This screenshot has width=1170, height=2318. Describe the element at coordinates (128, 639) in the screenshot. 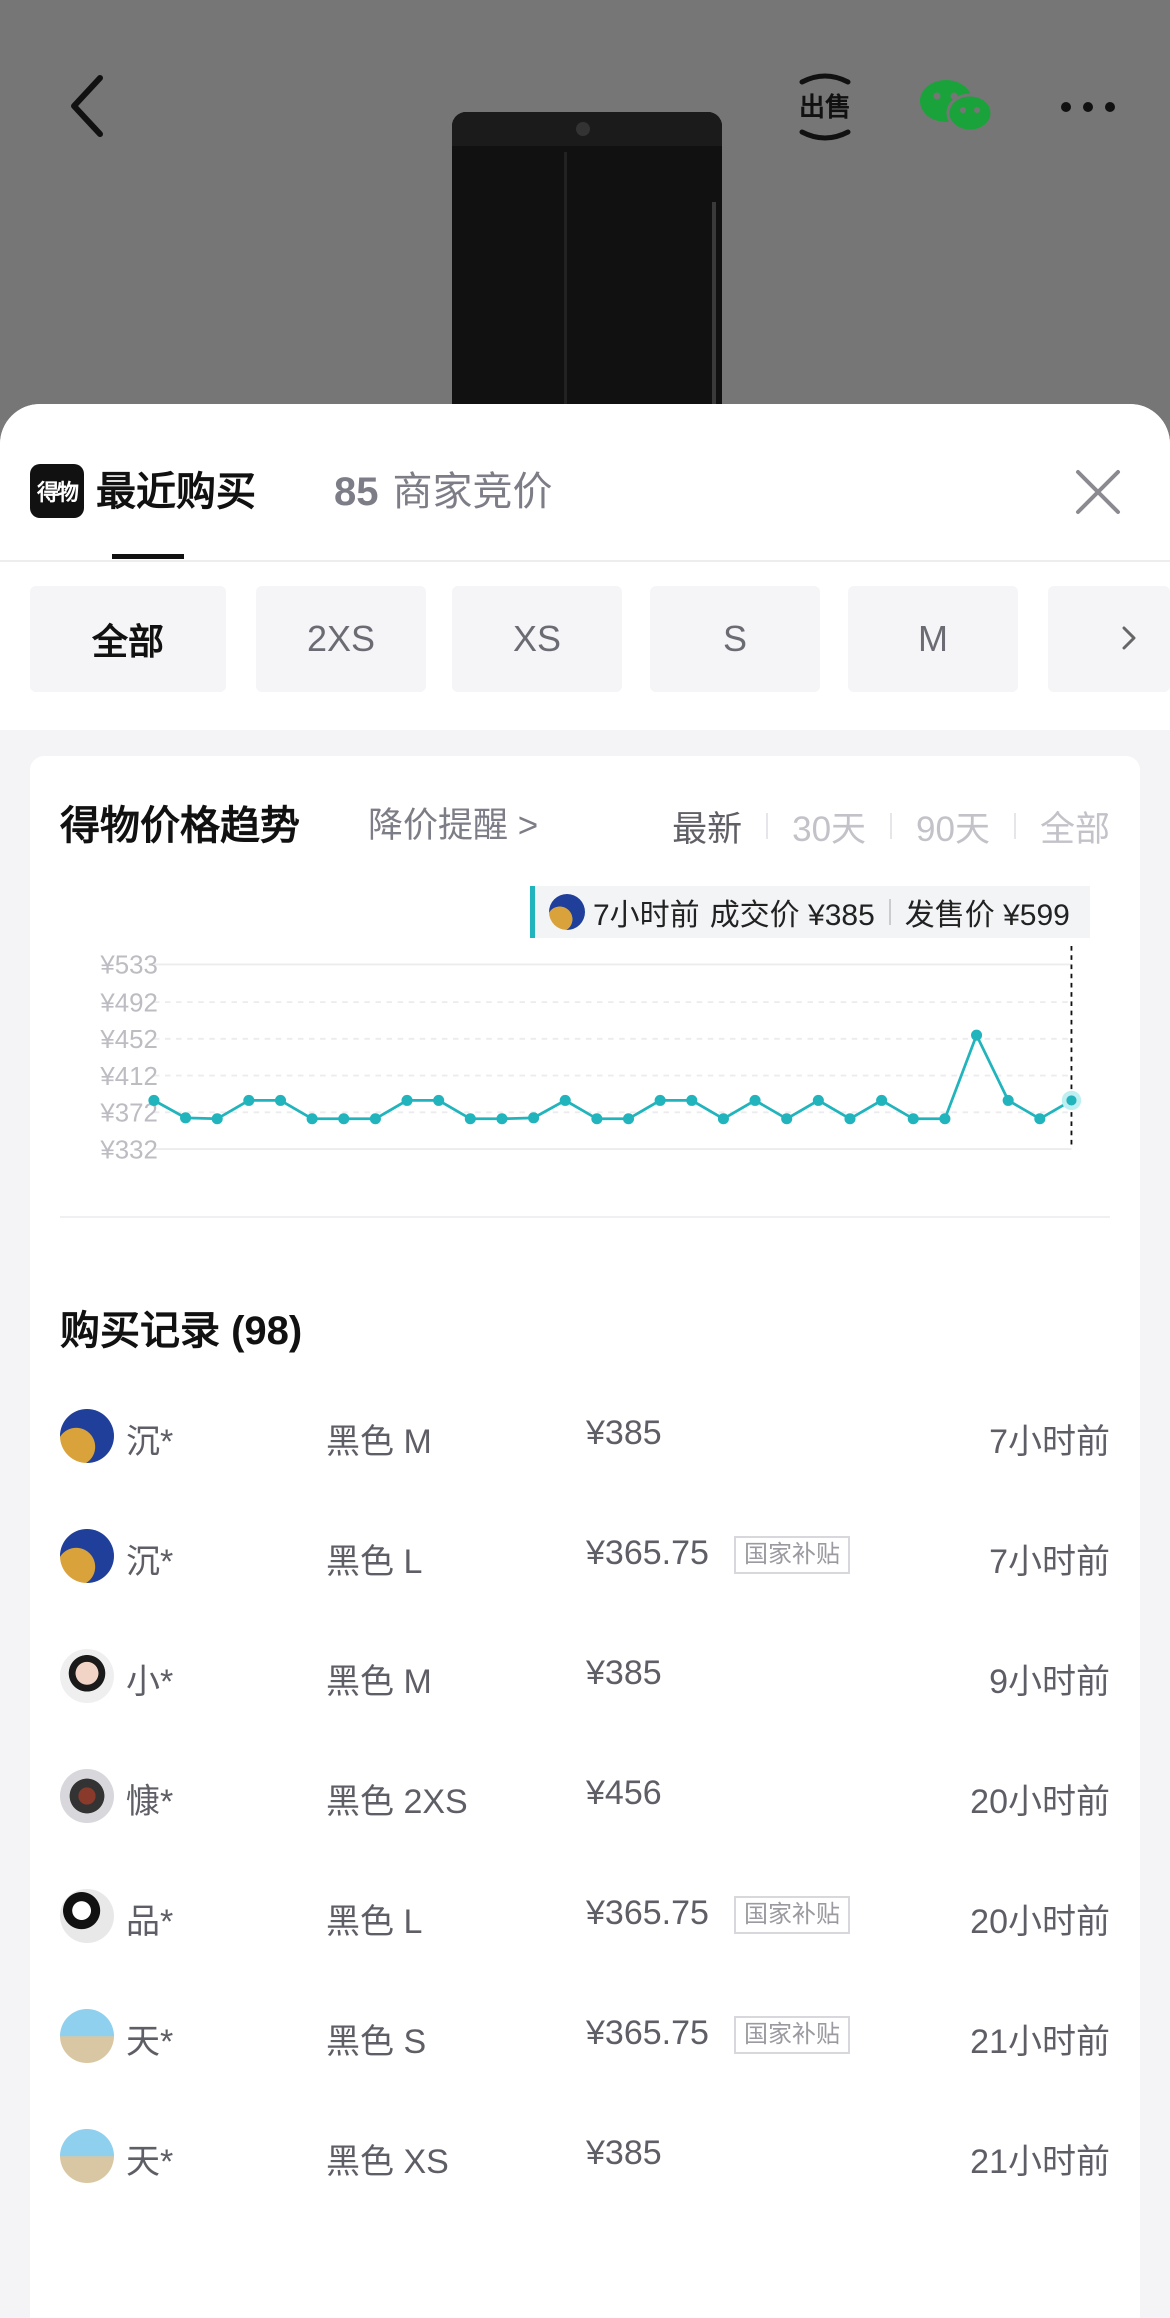

I see `size-chip-all: 全部` at that location.